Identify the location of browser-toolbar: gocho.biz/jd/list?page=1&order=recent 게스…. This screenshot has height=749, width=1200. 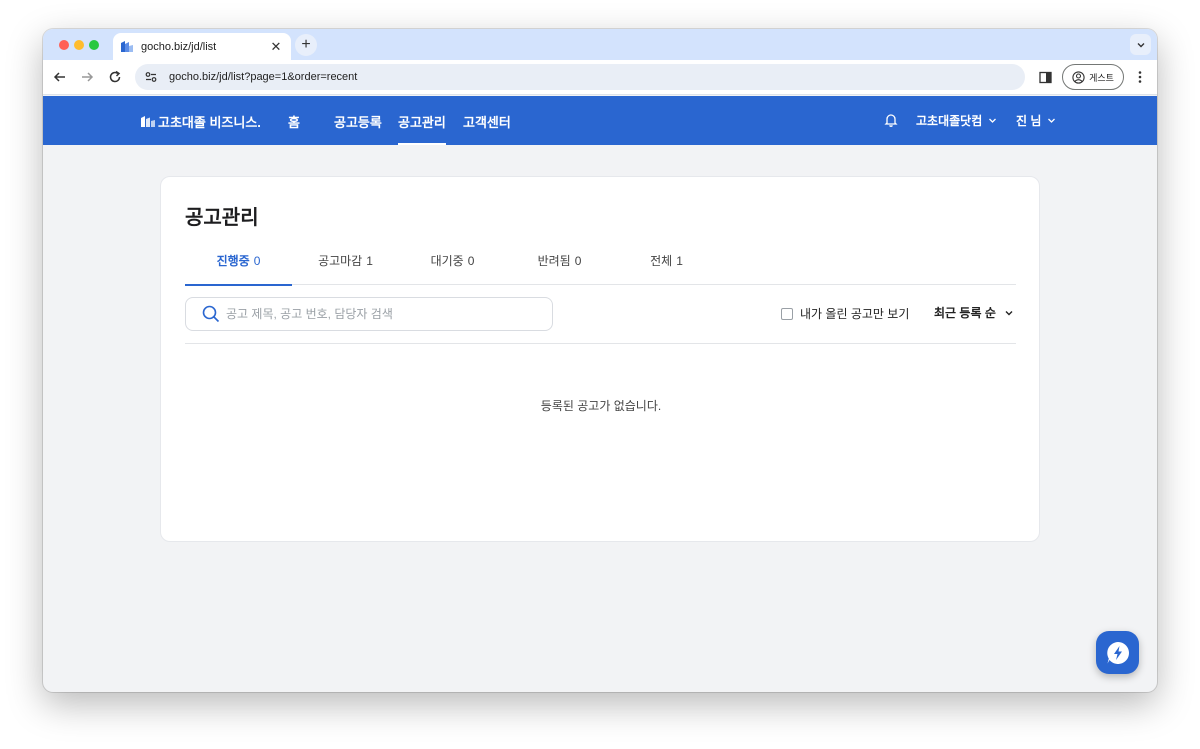
(600, 77).